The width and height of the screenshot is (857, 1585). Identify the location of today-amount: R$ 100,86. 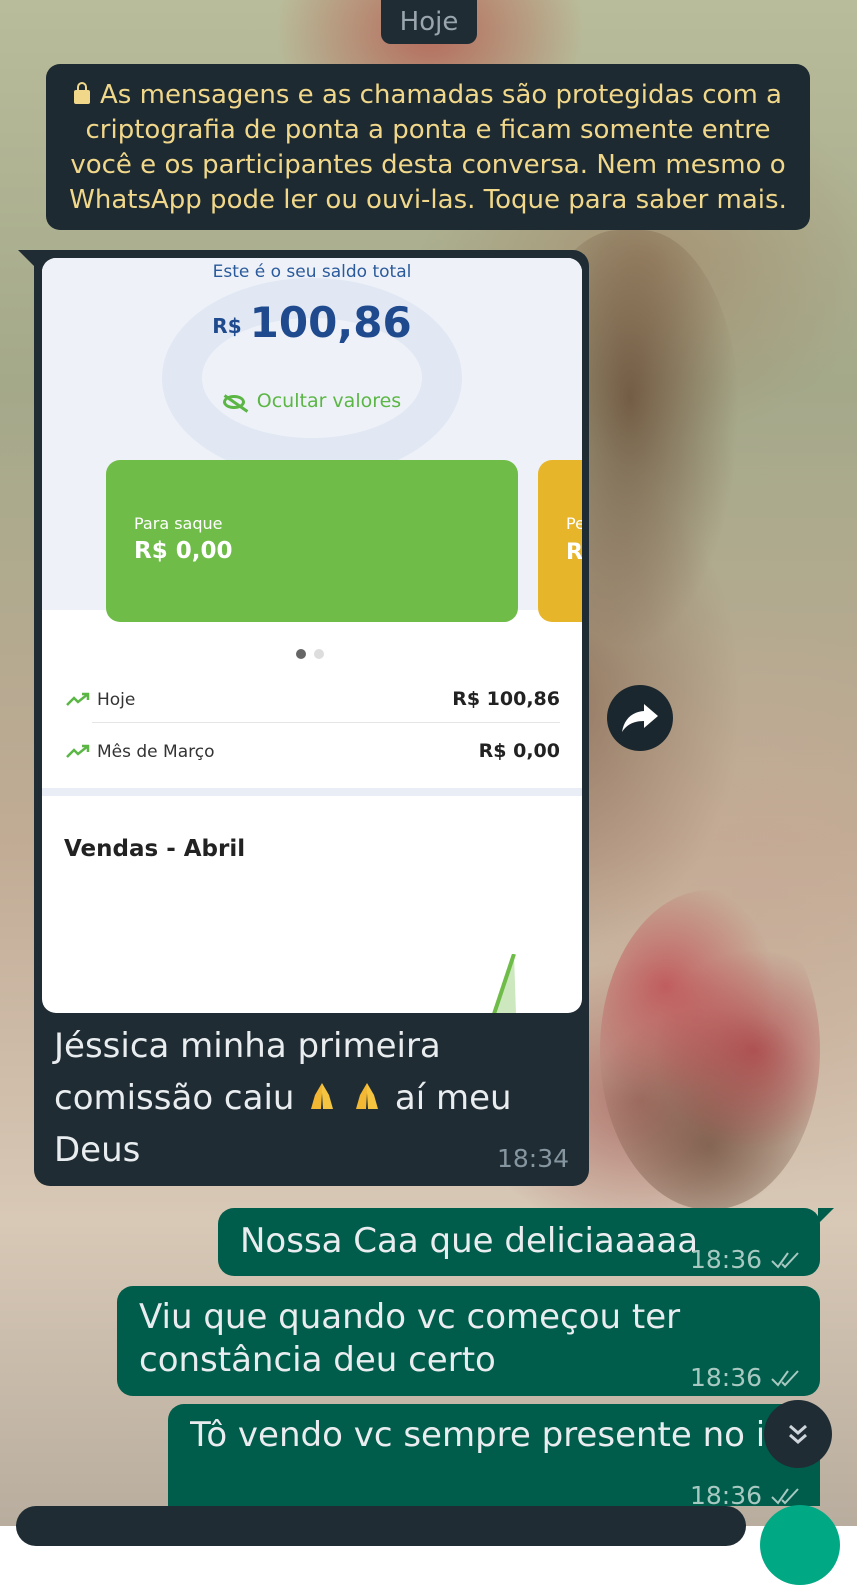
(506, 699).